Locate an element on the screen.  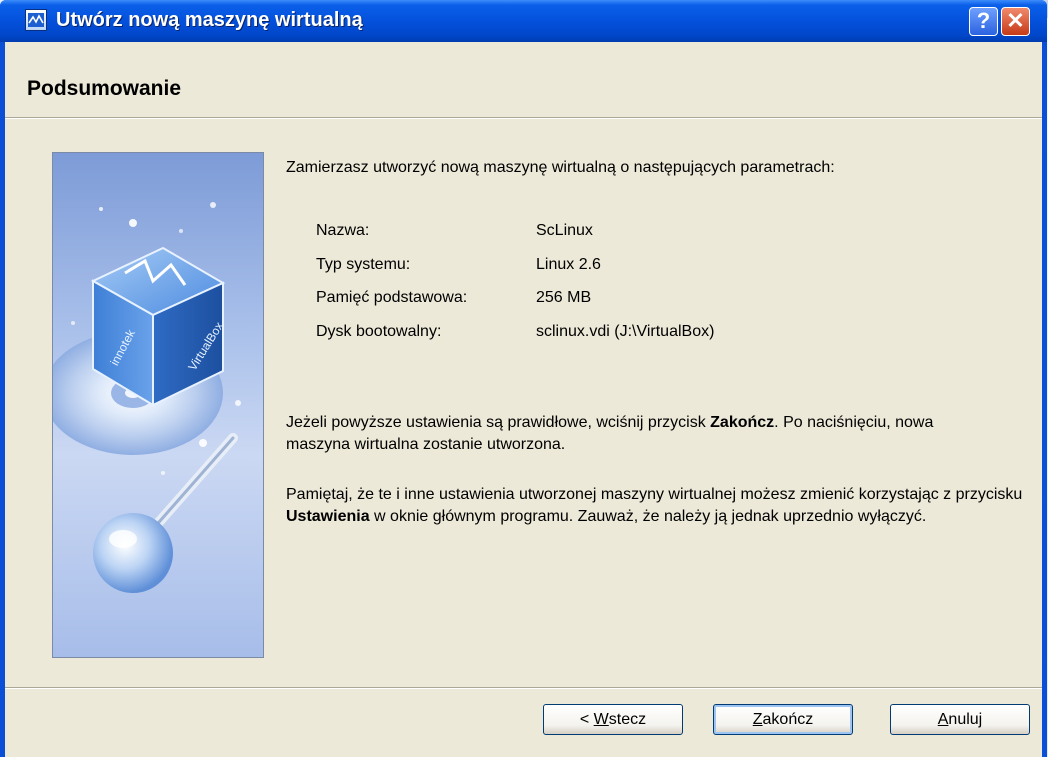
settings-keyword: Ustawienia is located at coordinates (328, 516).